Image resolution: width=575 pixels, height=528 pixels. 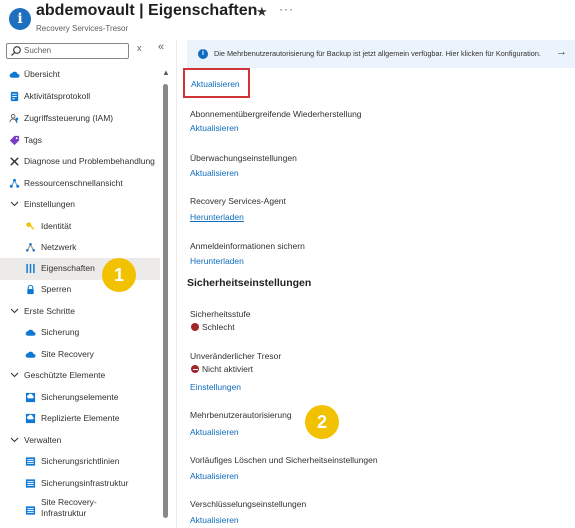 I want to click on callout-badge-1: 1, so click(x=119, y=275).